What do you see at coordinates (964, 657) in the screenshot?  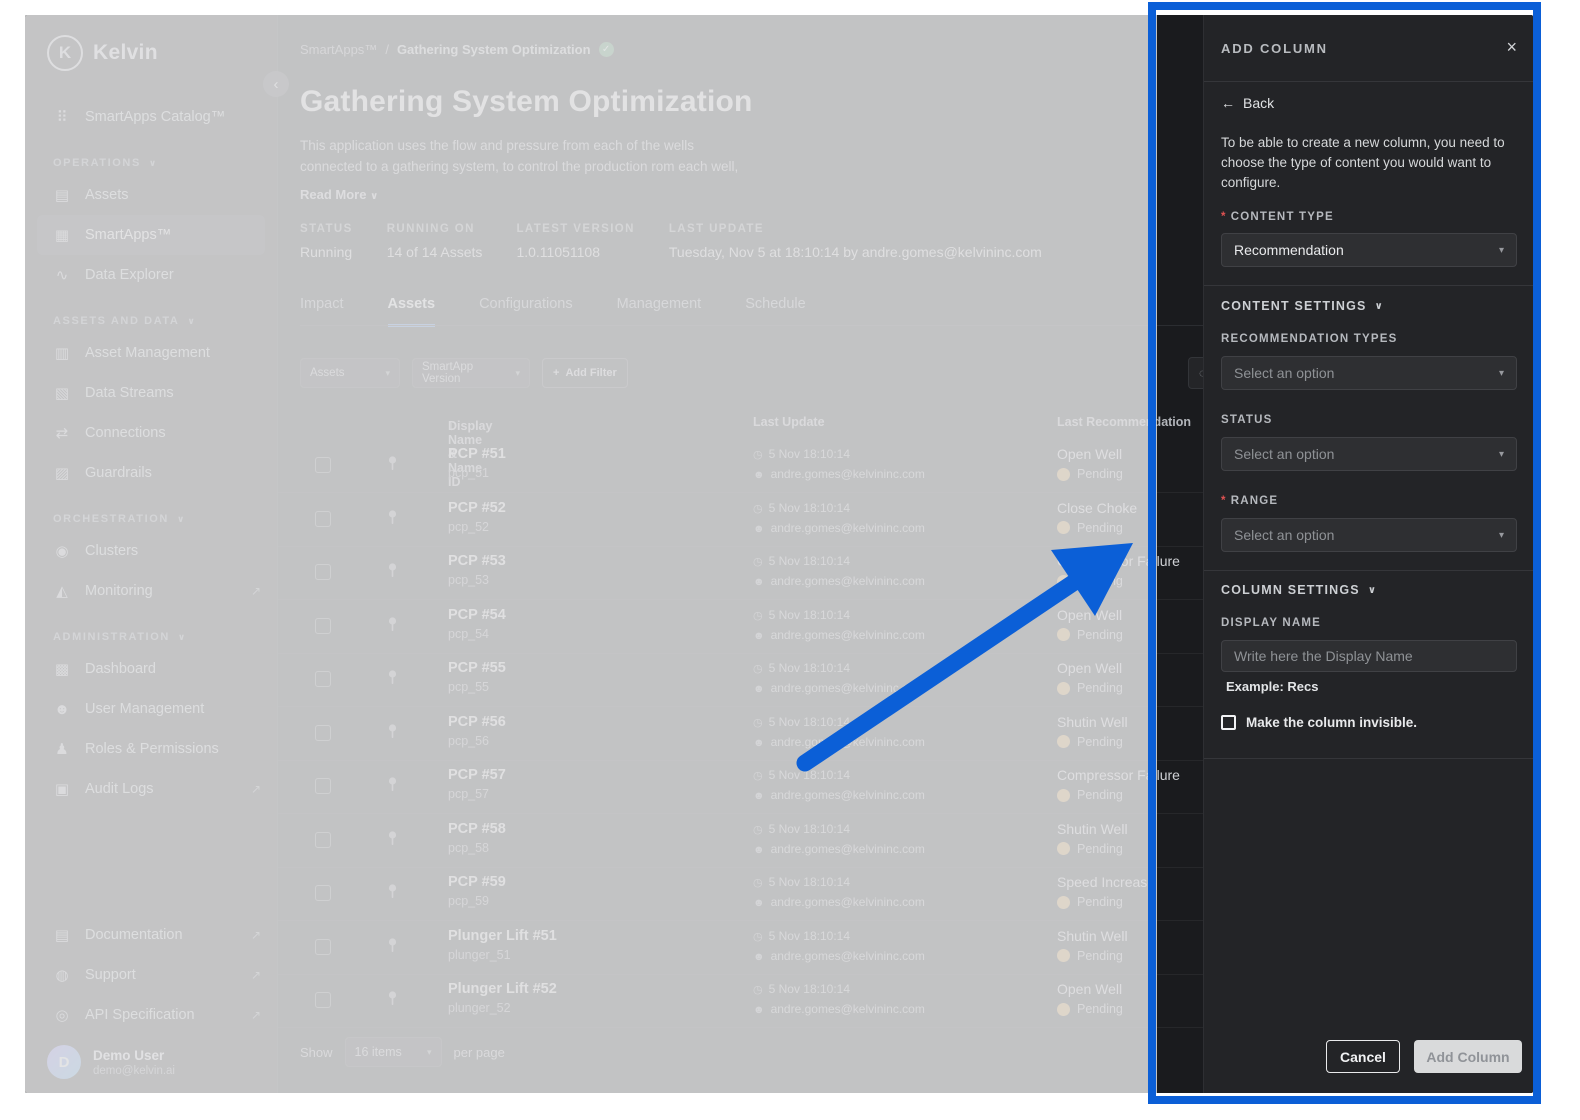 I see `pointer-arrow` at bounding box center [964, 657].